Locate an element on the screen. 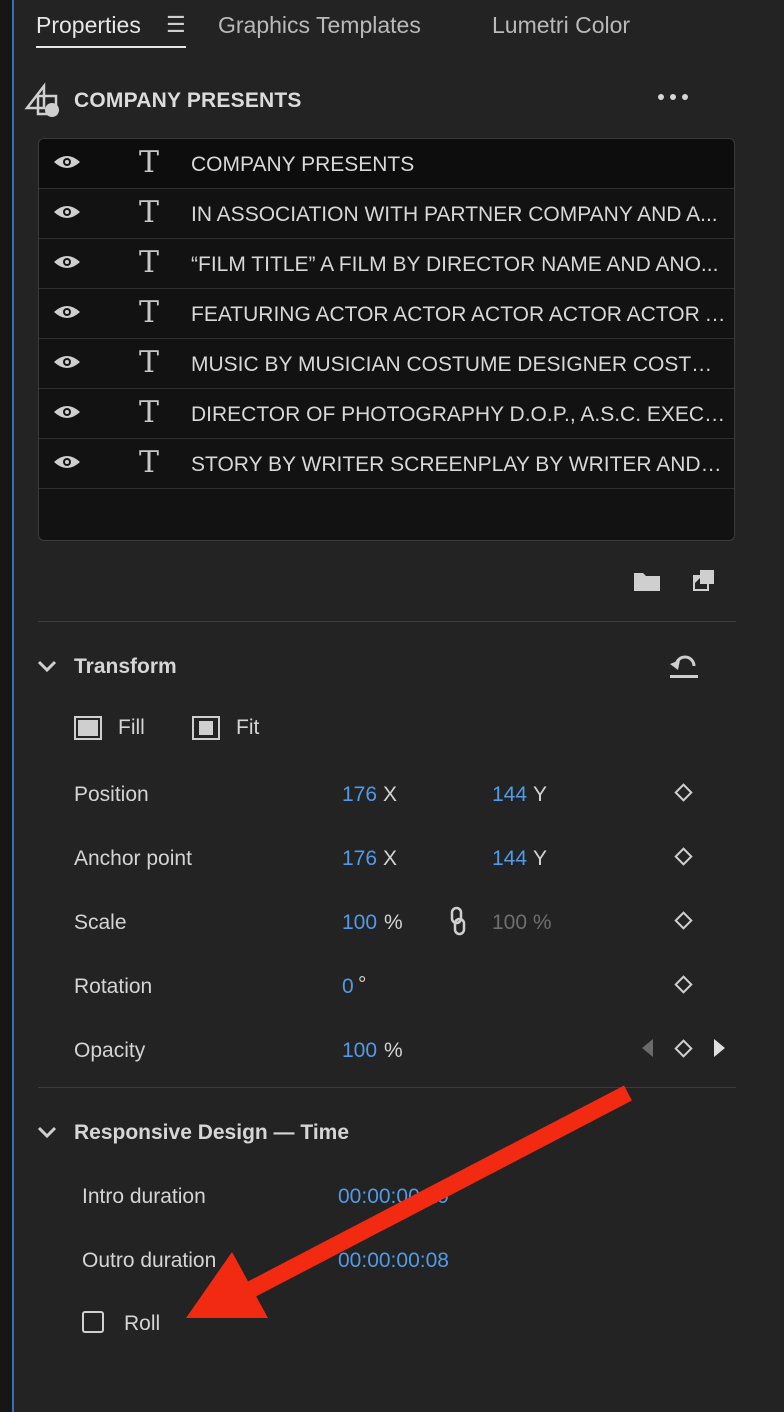 Image resolution: width=784 pixels, height=1412 pixels. rotation-unit: ° is located at coordinates (362, 984).